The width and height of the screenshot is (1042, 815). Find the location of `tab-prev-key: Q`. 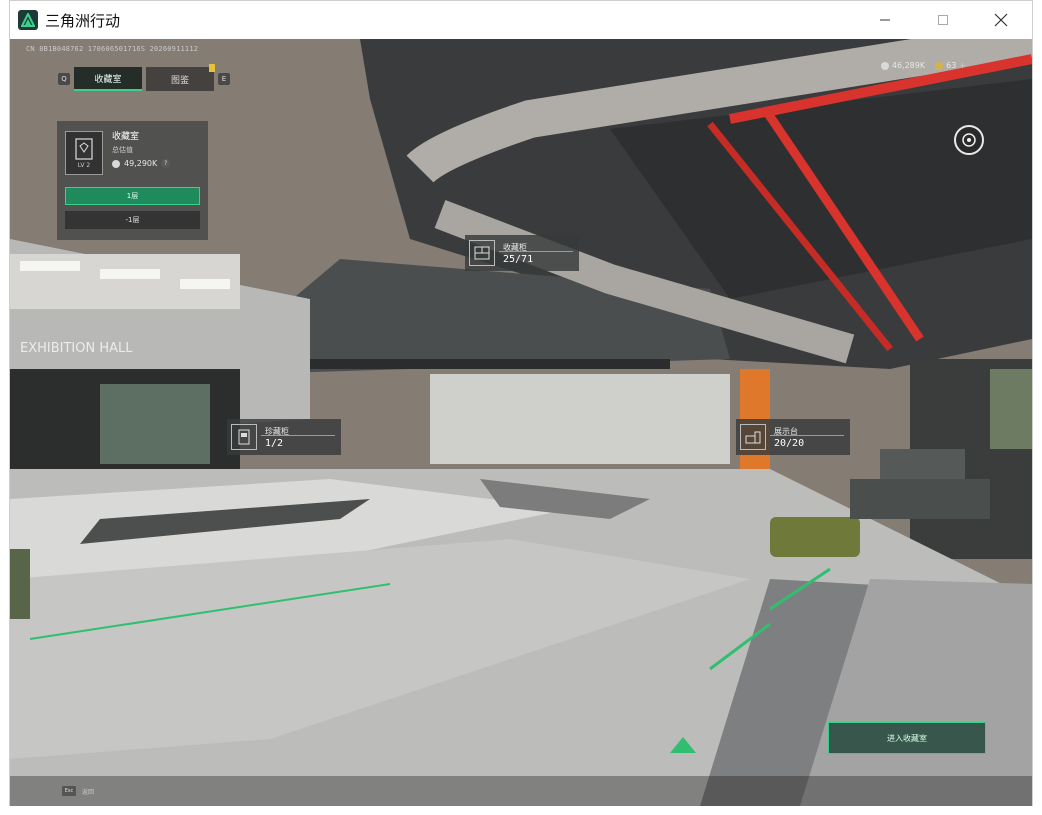

tab-prev-key: Q is located at coordinates (64, 79).